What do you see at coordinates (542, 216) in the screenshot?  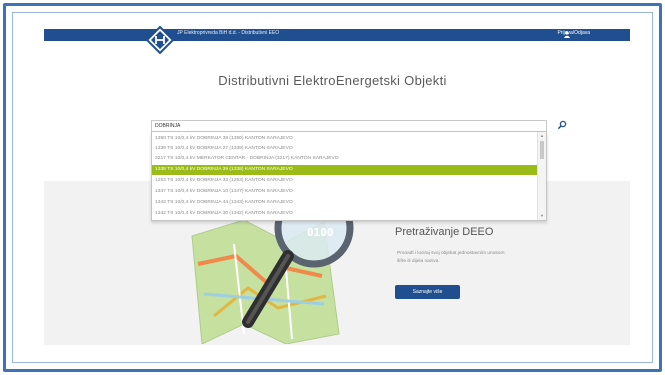 I see `scroll-down-icon: ▼` at bounding box center [542, 216].